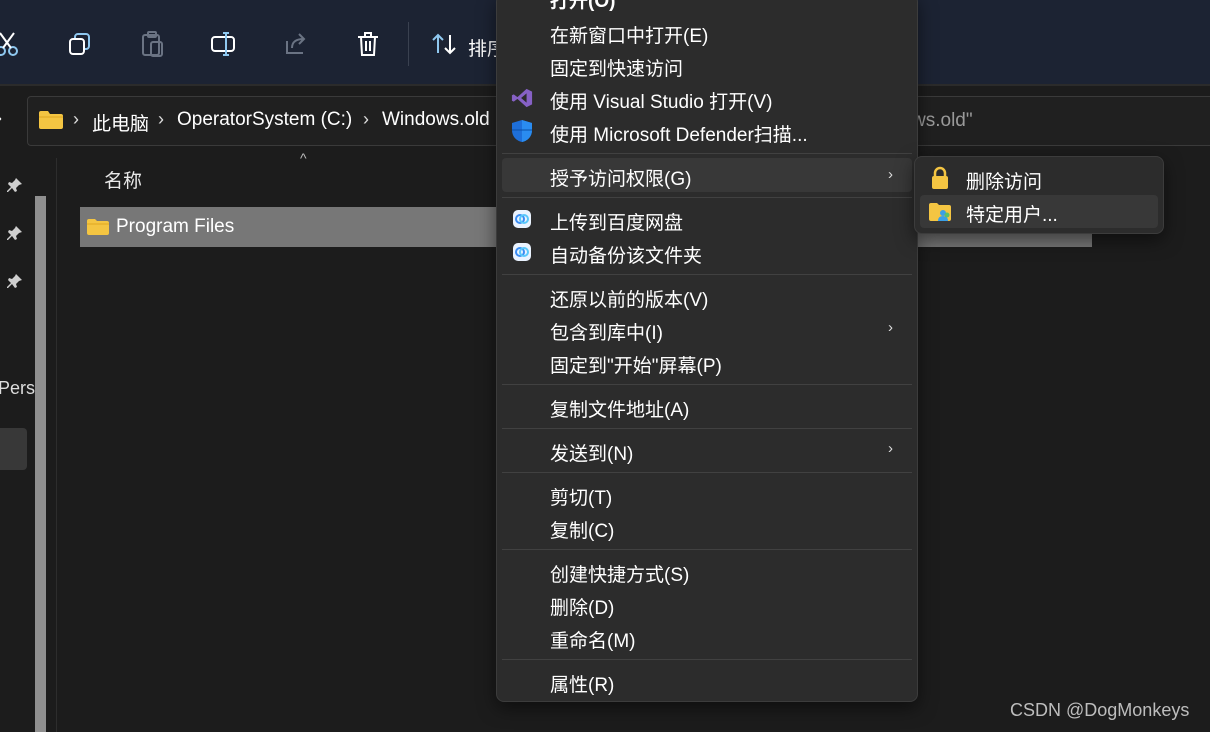 The height and width of the screenshot is (732, 1210). Describe the element at coordinates (592, 639) in the screenshot. I see `menu-item-rename: 重命名(M)` at that location.